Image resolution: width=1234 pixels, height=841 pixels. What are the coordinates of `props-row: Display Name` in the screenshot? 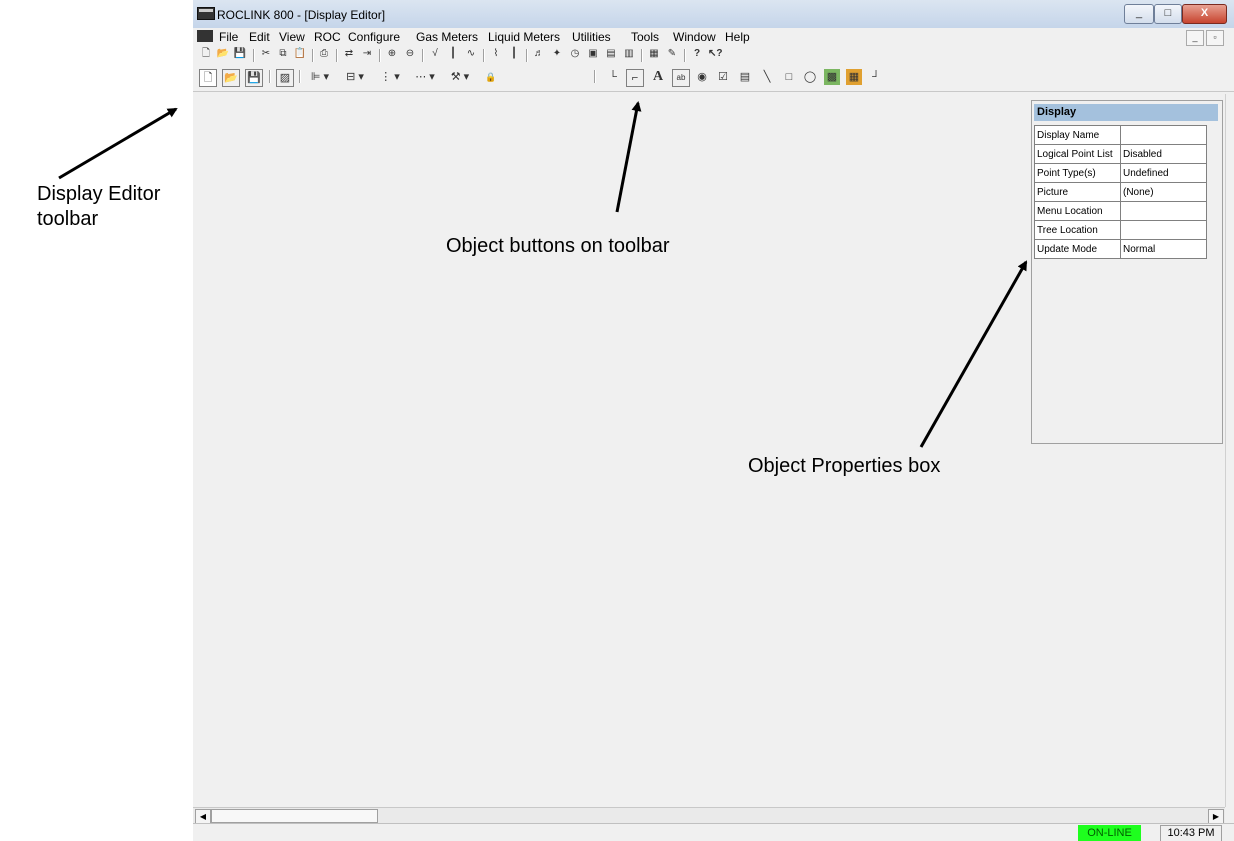 It's located at (1120, 135).